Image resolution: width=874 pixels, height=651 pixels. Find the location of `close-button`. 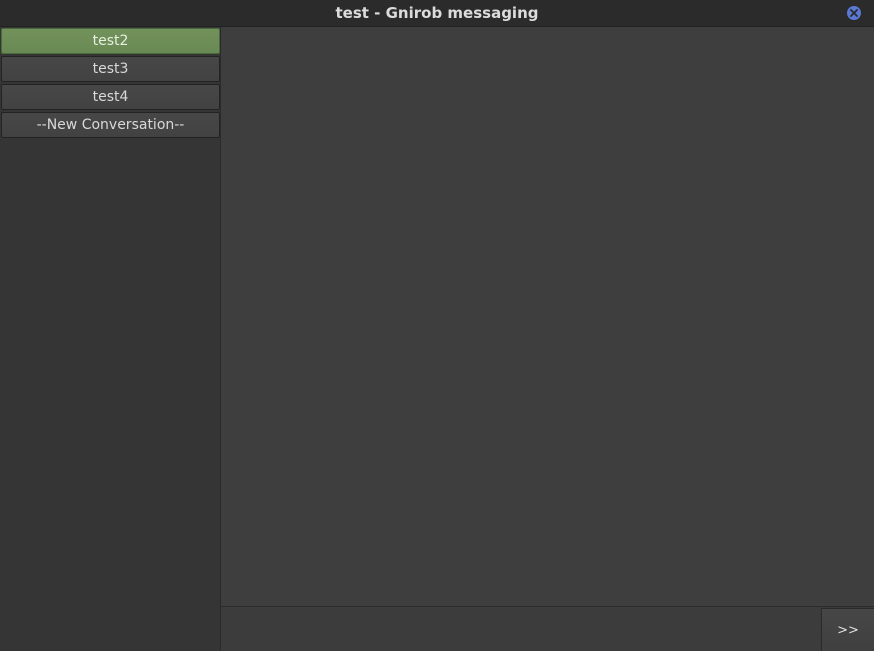

close-button is located at coordinates (854, 13).